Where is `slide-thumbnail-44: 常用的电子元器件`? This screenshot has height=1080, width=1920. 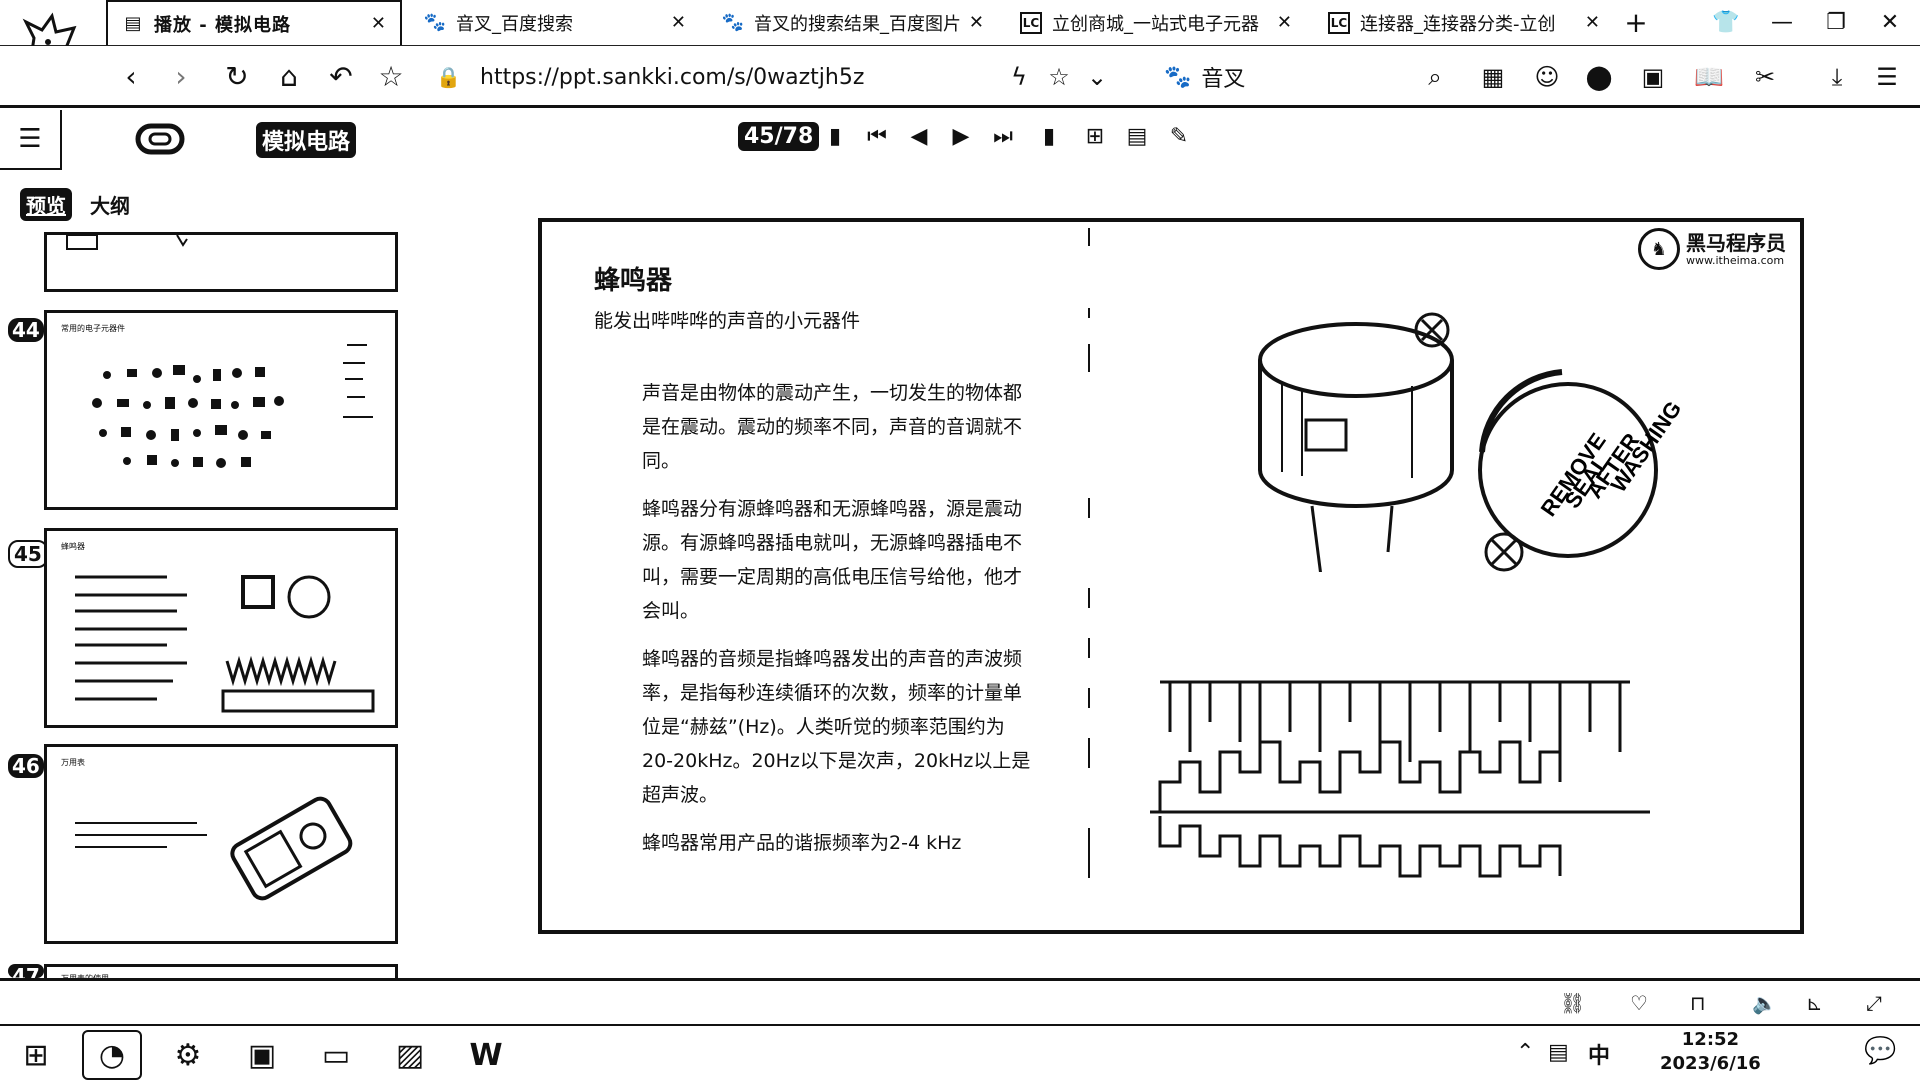
slide-thumbnail-44: 常用的电子元器件 is located at coordinates (221, 410).